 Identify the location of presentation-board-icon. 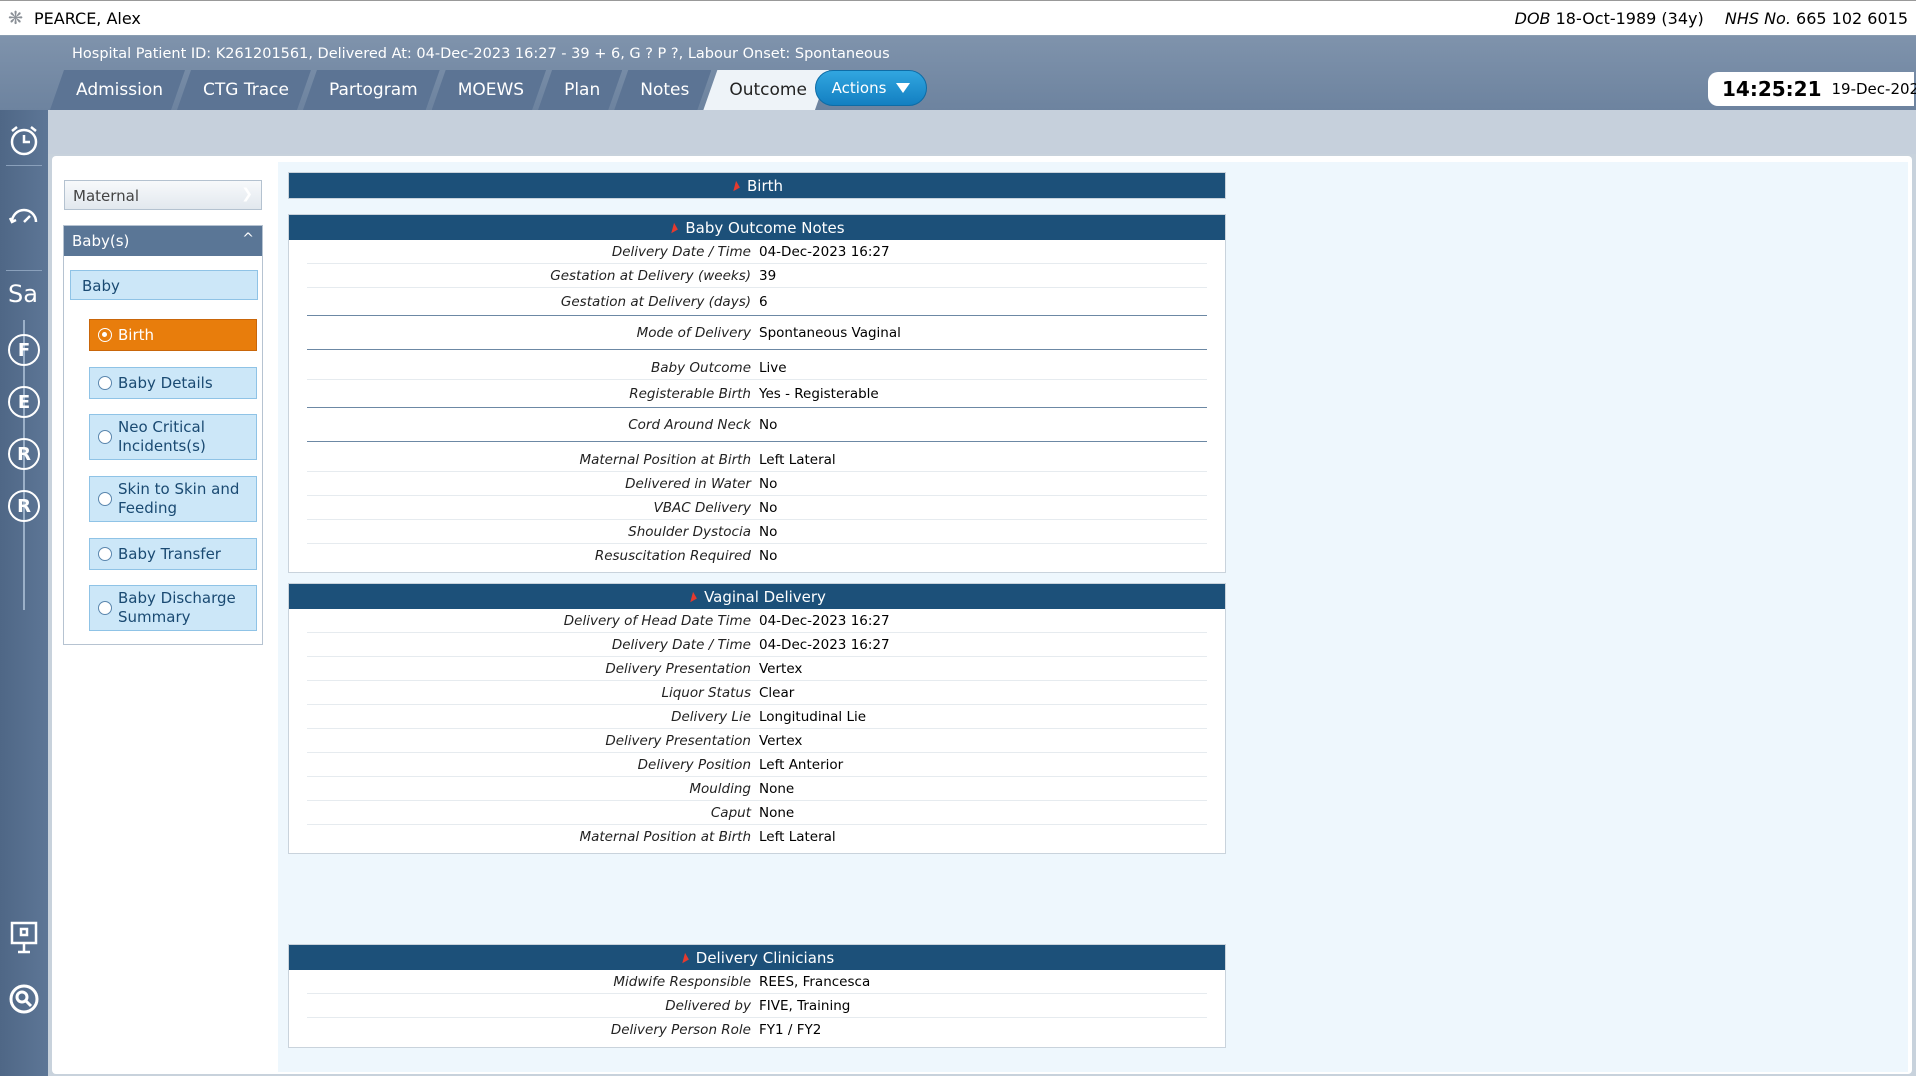
(24, 937).